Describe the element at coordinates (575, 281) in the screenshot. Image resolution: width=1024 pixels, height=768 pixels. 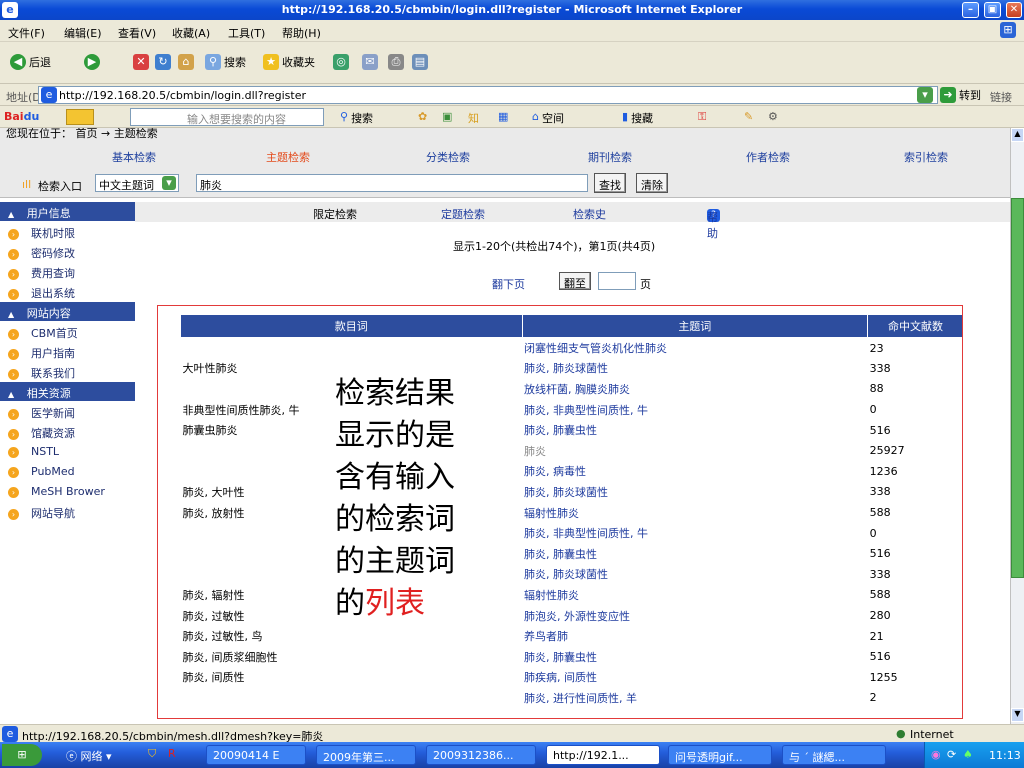
I see `jump-button: 翻至` at that location.